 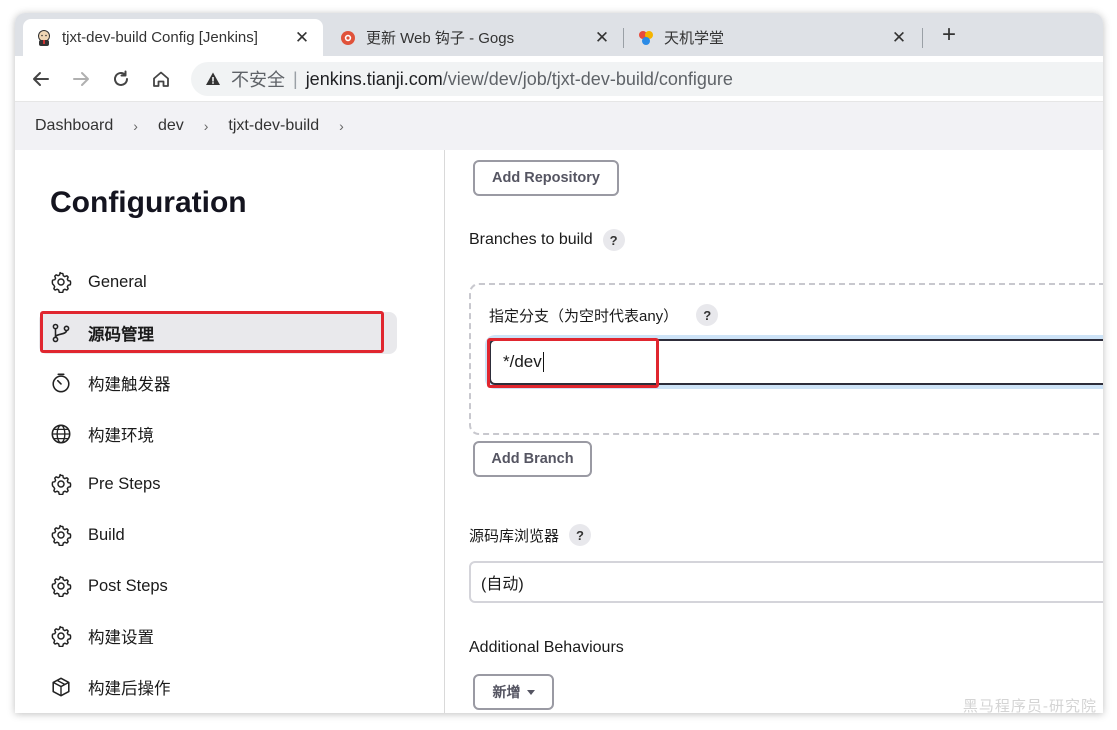 What do you see at coordinates (106, 534) in the screenshot?
I see `sidebar-item-label: Build` at bounding box center [106, 534].